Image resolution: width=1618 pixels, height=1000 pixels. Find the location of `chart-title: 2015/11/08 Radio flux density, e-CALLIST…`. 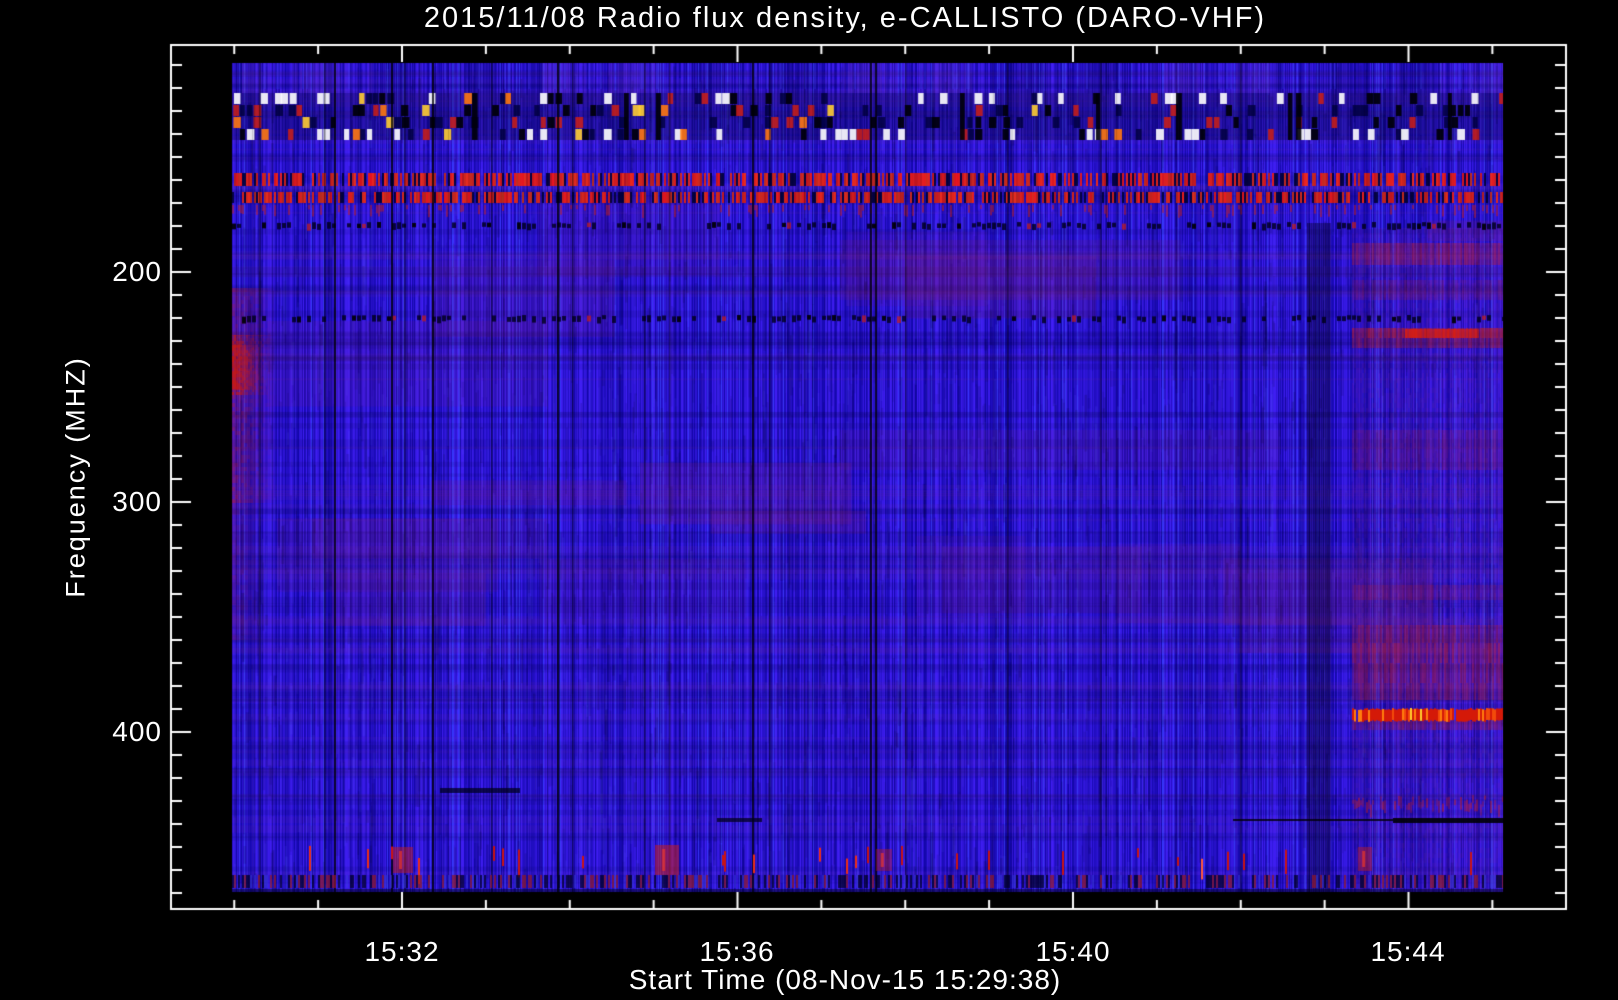

chart-title: 2015/11/08 Radio flux density, e-CALLIST… is located at coordinates (845, 18).